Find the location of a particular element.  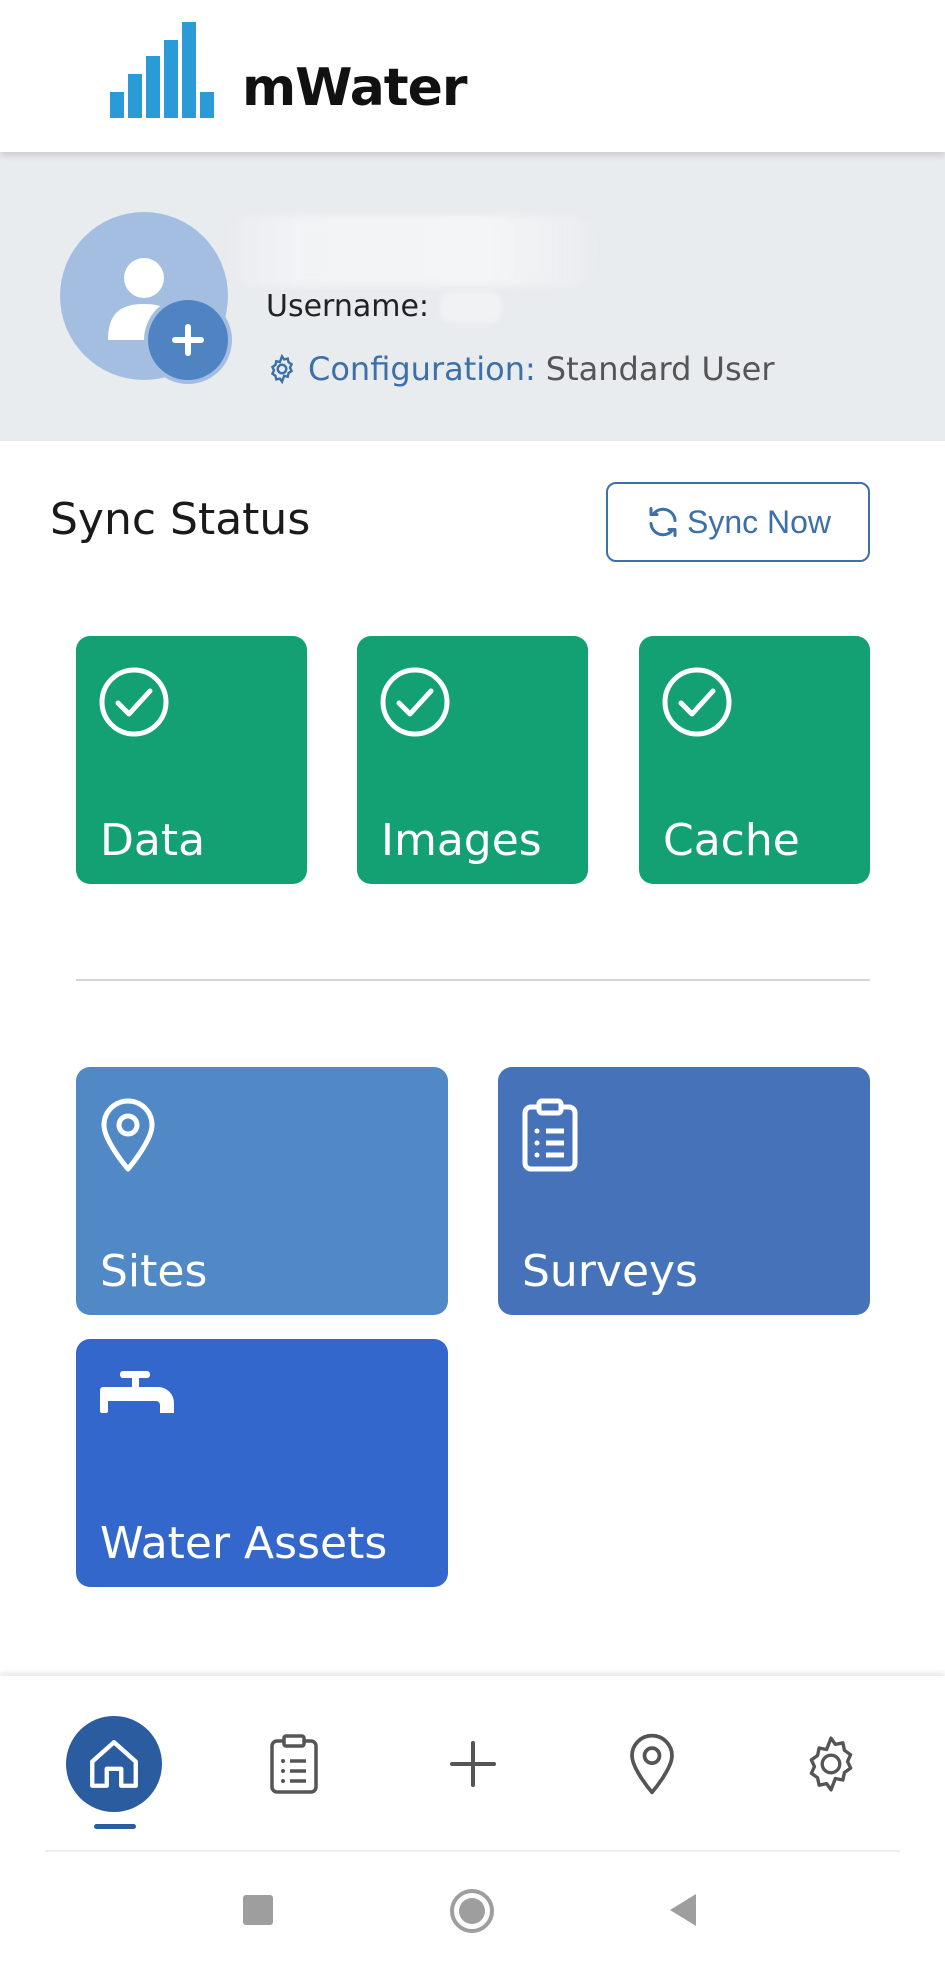

configuration-label: Configuration: is located at coordinates (422, 369).